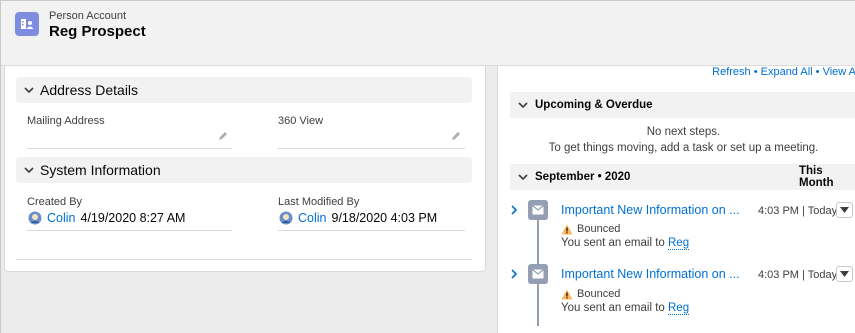  What do you see at coordinates (244, 259) in the screenshot?
I see `section-divider` at bounding box center [244, 259].